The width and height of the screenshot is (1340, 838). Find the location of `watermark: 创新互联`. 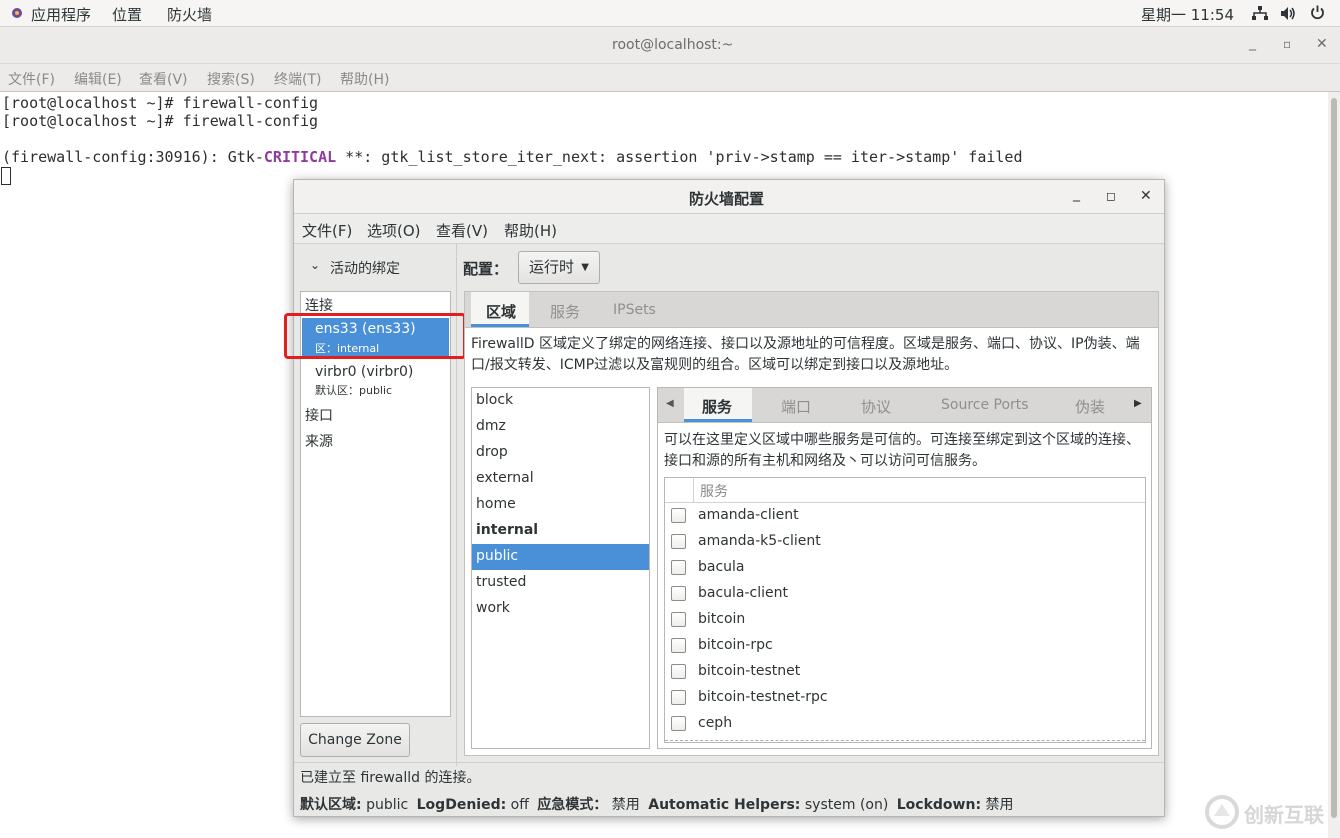

watermark: 创新互联 is located at coordinates (1270, 812).